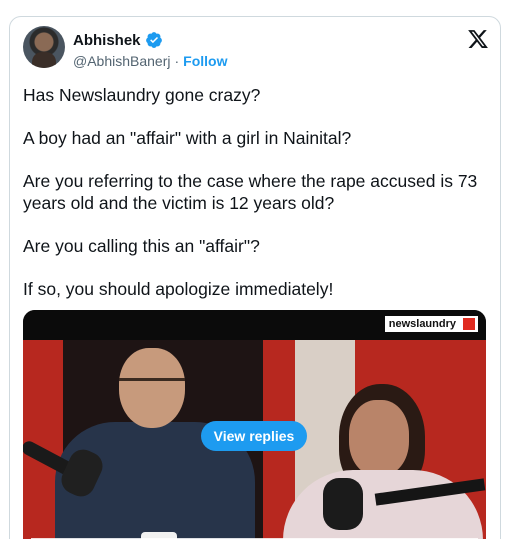  I want to click on x-logo-icon, so click(478, 39).